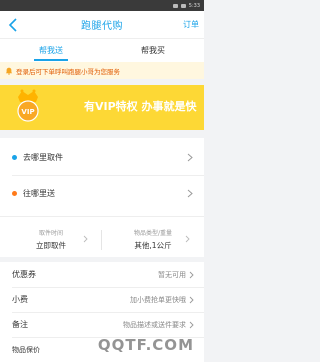  Describe the element at coordinates (183, 5) in the screenshot. I see `battery-icon` at that location.